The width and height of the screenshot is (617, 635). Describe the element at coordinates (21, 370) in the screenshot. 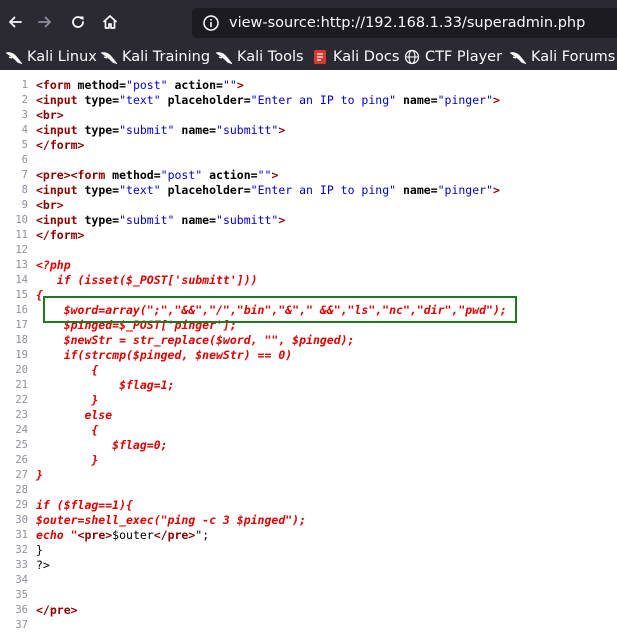

I see `line-number: 20` at that location.